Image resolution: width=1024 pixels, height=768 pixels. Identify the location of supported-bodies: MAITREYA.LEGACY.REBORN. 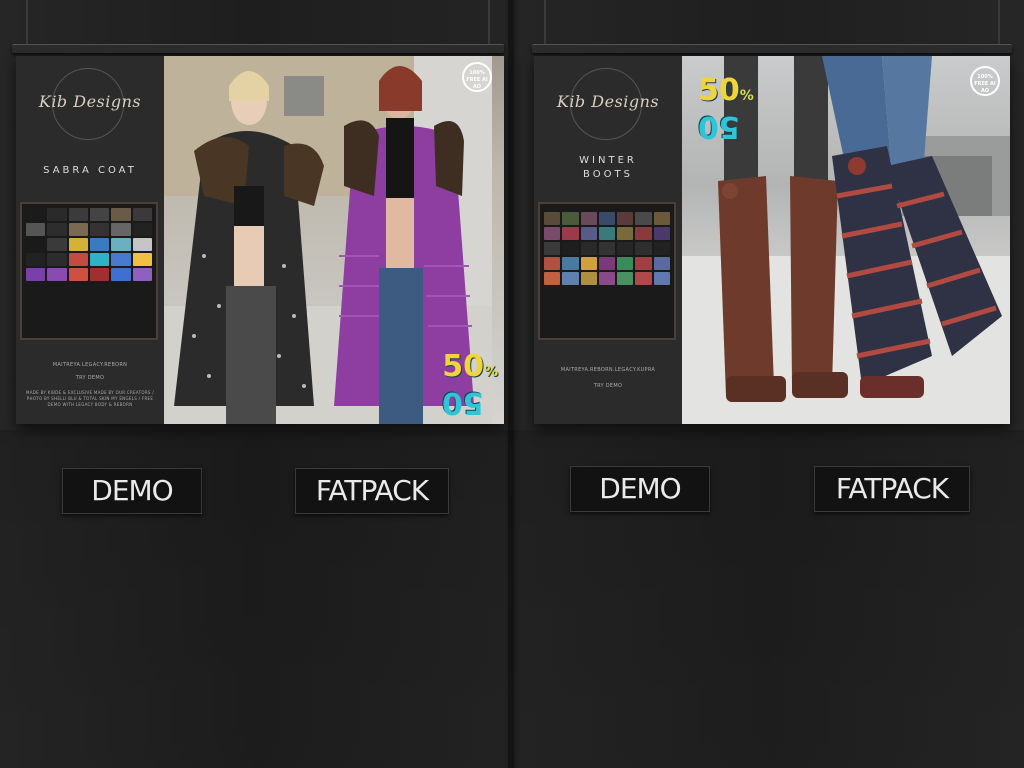
(90, 365).